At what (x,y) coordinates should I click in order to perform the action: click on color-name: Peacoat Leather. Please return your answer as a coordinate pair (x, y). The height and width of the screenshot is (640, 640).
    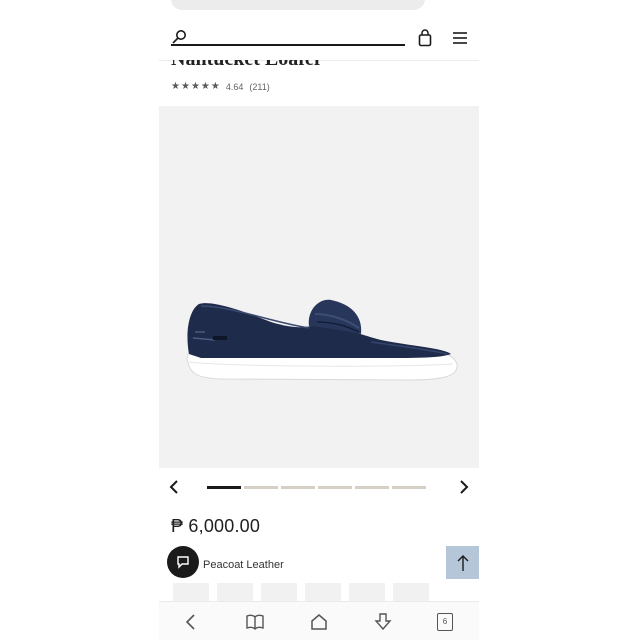
    Looking at the image, I should click on (243, 565).